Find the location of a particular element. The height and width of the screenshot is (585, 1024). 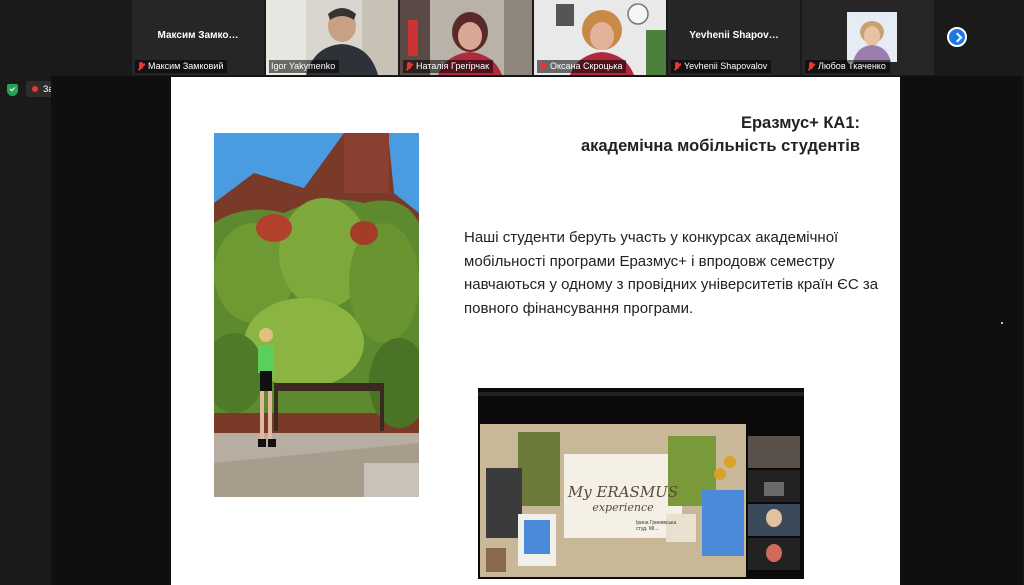

participant-tile: Максим Замко… Максим Замковий is located at coordinates (198, 37).